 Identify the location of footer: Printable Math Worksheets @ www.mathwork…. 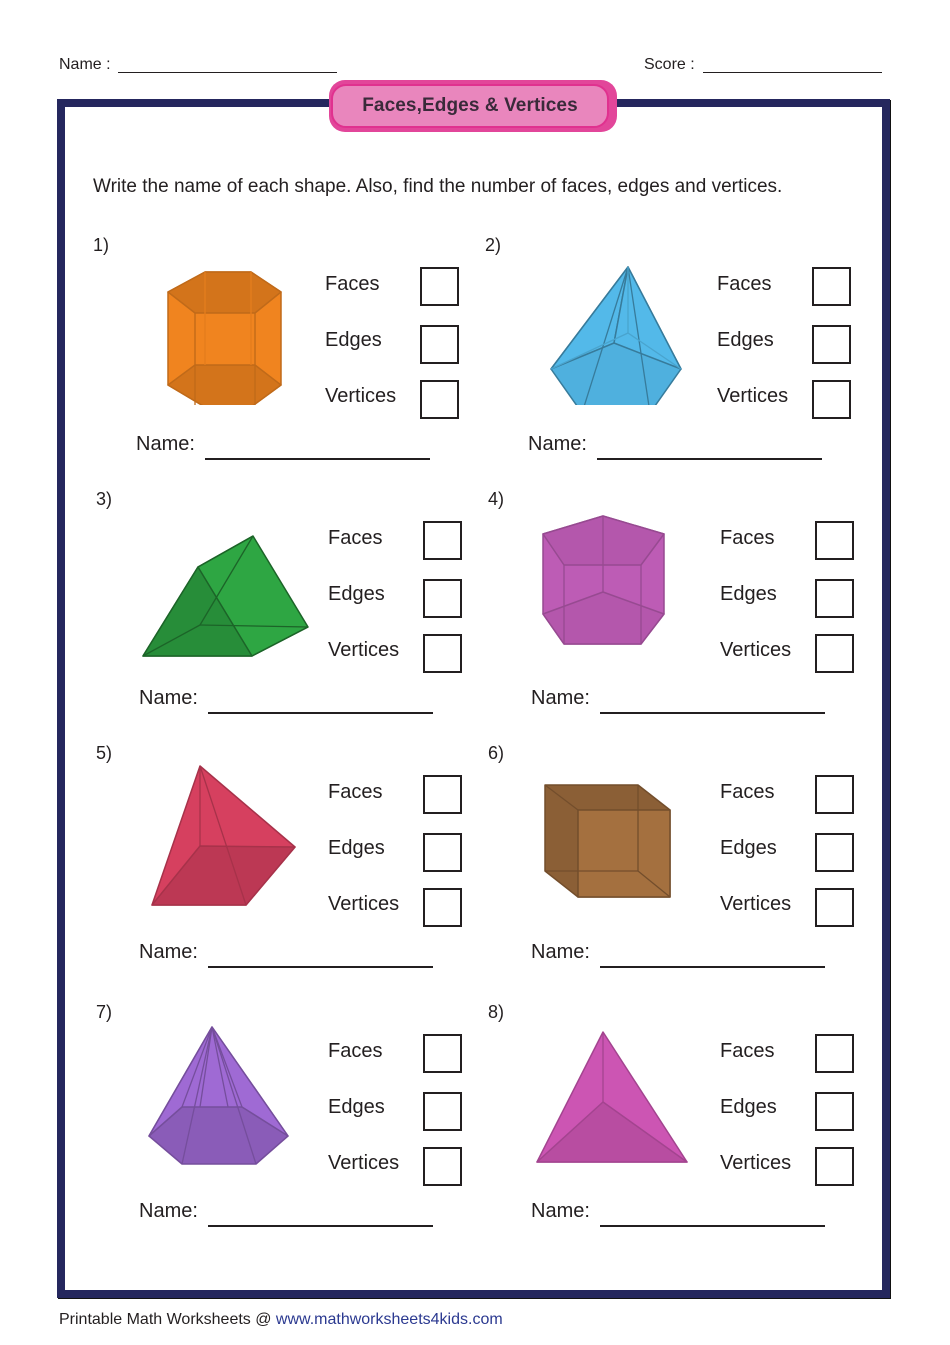
(281, 1320).